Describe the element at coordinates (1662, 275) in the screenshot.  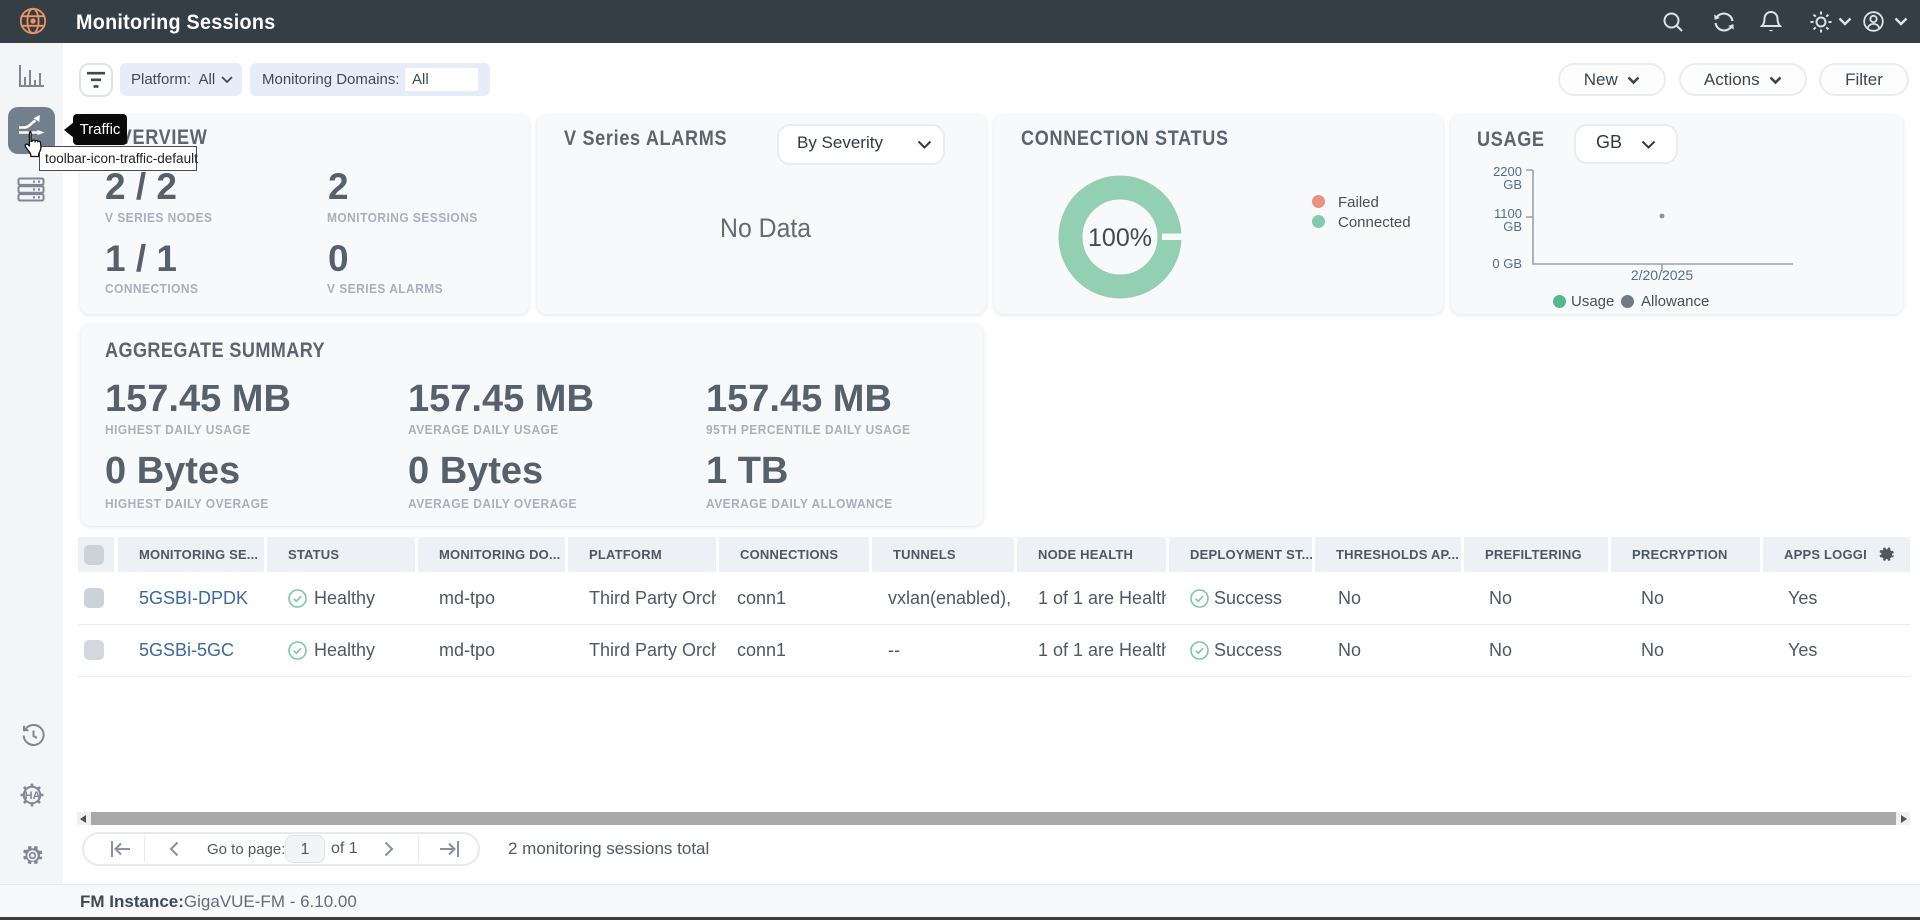
I see `svg-text: 2/20/2025` at that location.